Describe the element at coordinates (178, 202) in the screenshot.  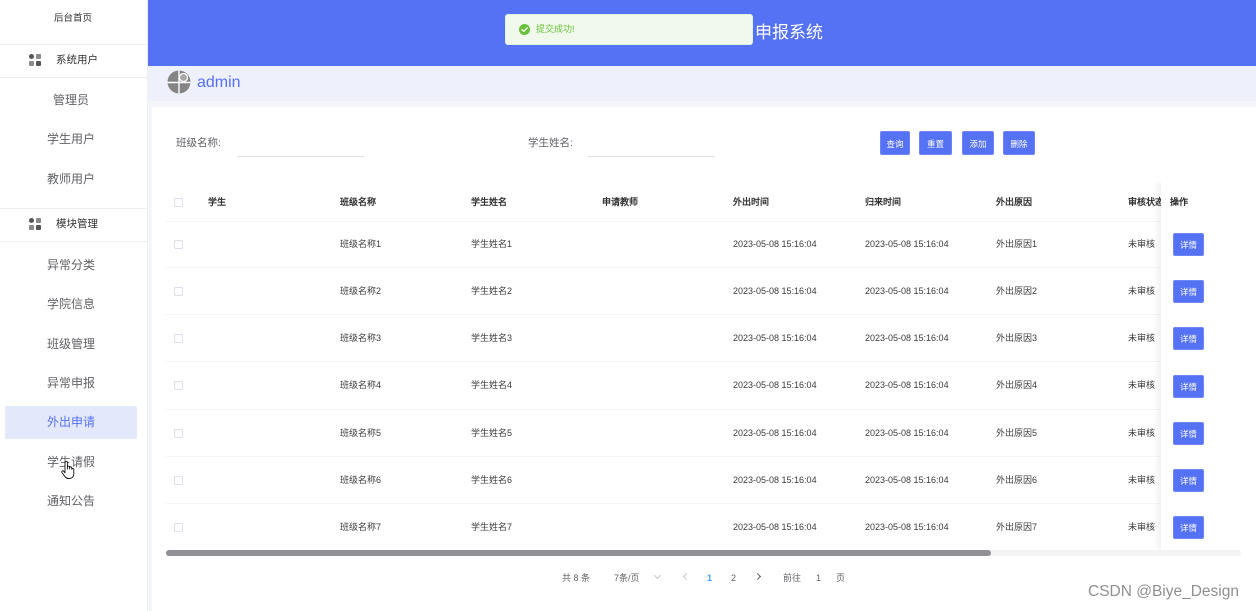
I see `select-all-checkbox` at that location.